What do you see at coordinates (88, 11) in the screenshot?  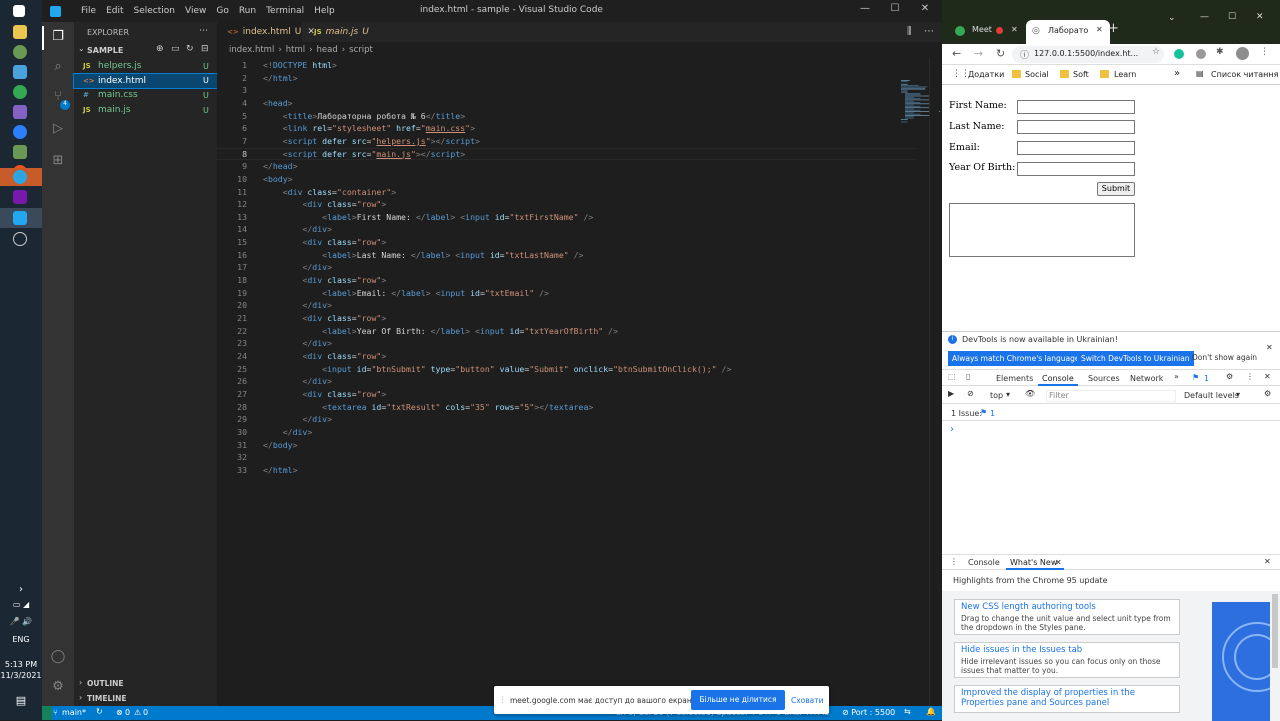 I see `menu-item: File` at bounding box center [88, 11].